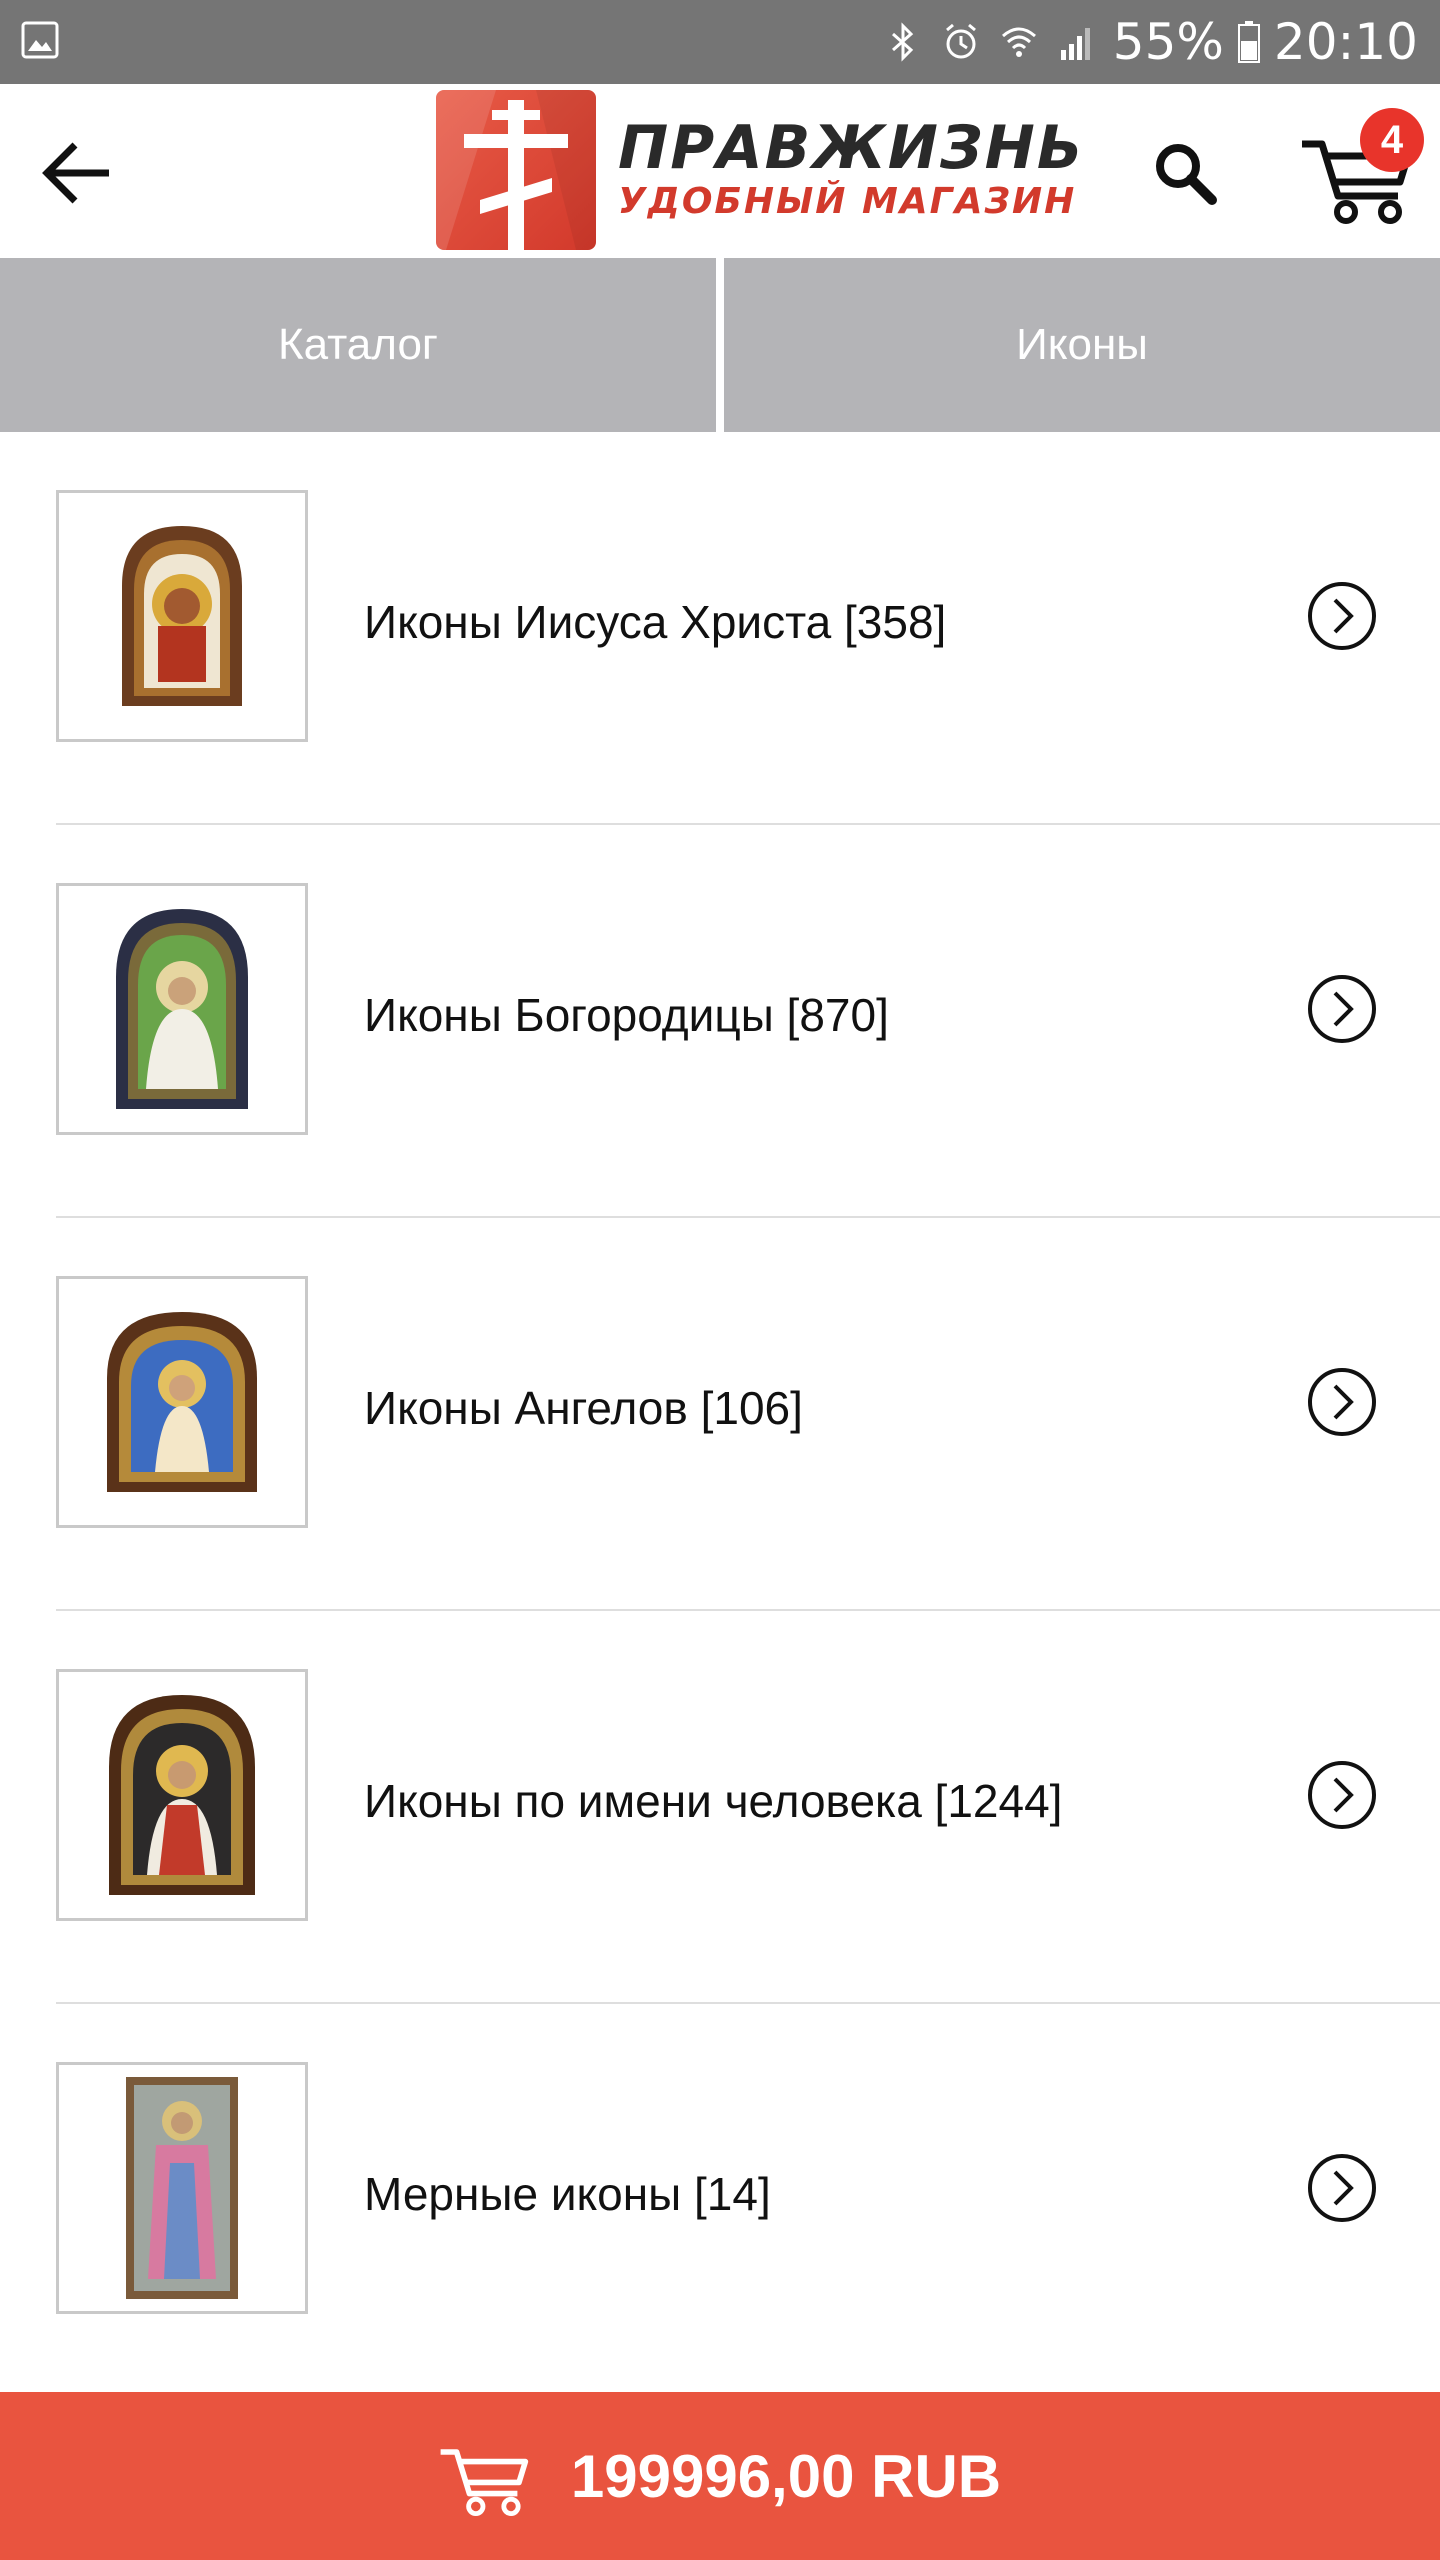 This screenshot has height=2560, width=1440. Describe the element at coordinates (1075, 44) in the screenshot. I see `signal-icon` at that location.